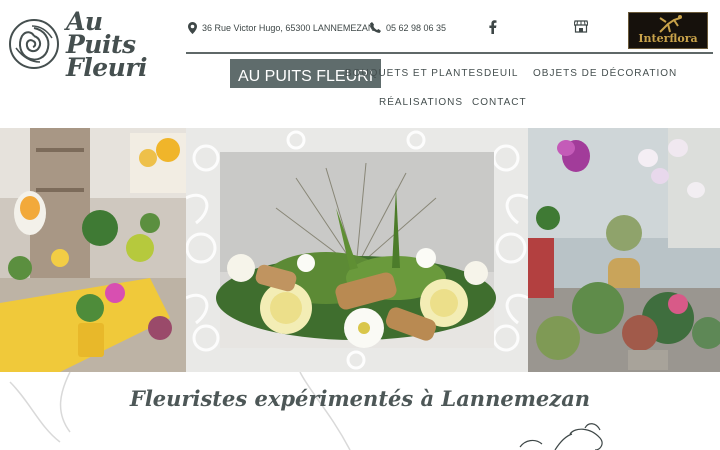  Describe the element at coordinates (192, 28) in the screenshot. I see `map-pin-icon` at that location.